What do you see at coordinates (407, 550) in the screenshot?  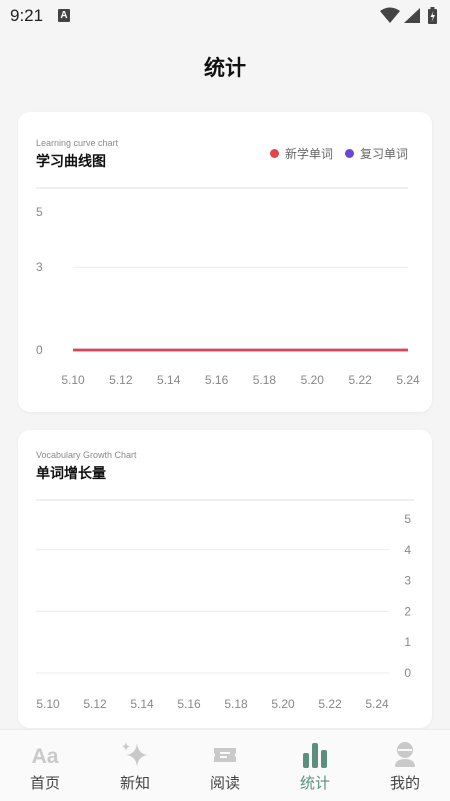 I see `y-tick-label: 4` at bounding box center [407, 550].